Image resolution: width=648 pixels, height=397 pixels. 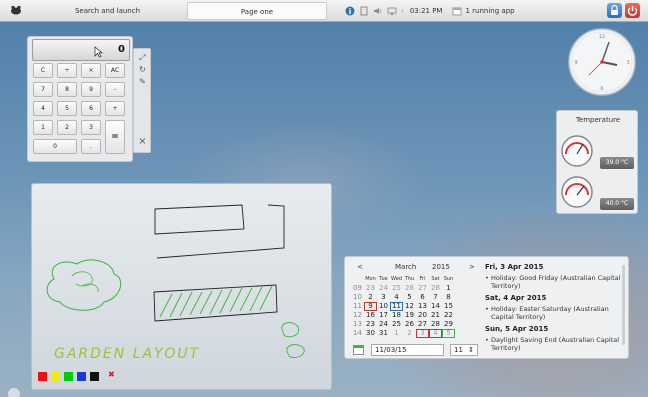 What do you see at coordinates (67, 89) in the screenshot?
I see `calc-8-button: 8` at bounding box center [67, 89].